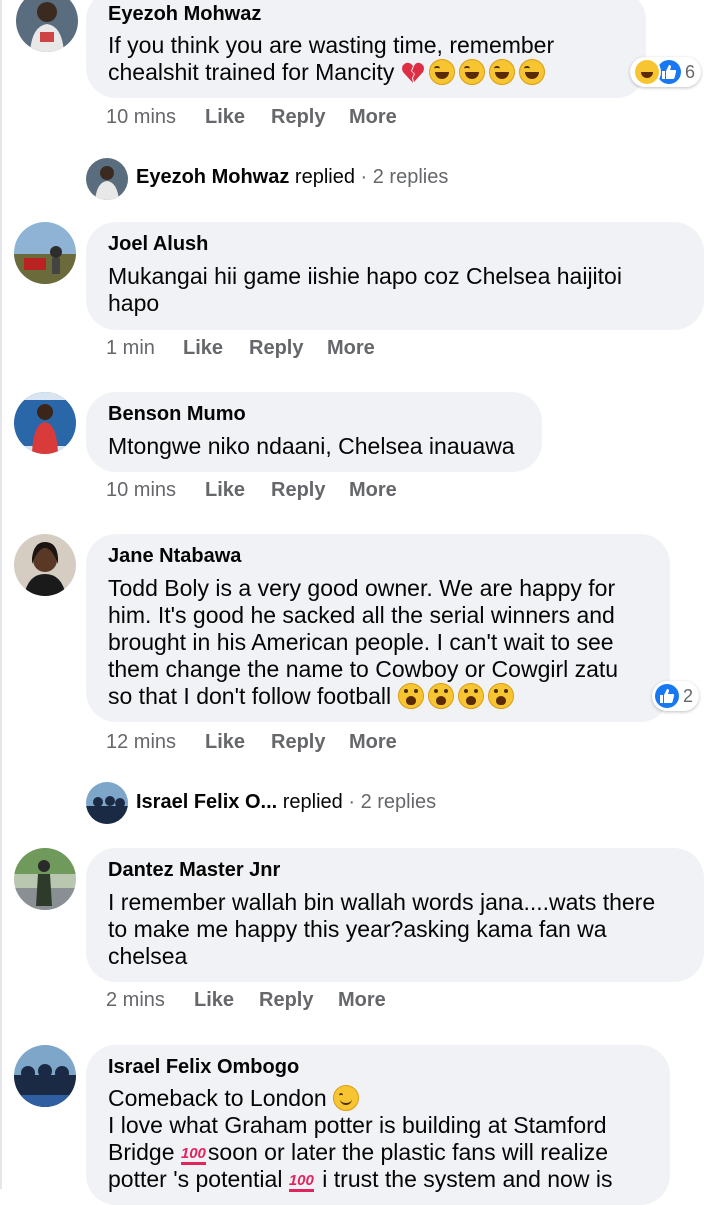 Image resolution: width=720 pixels, height=1205 pixels. What do you see at coordinates (688, 695) in the screenshot?
I see `reaction-count: 2` at bounding box center [688, 695].